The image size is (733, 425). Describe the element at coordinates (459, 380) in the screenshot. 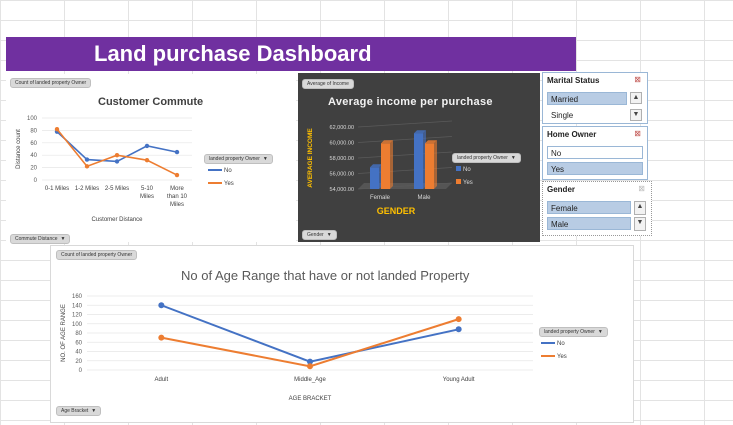

I see `x-tick-label: Young Adult` at that location.